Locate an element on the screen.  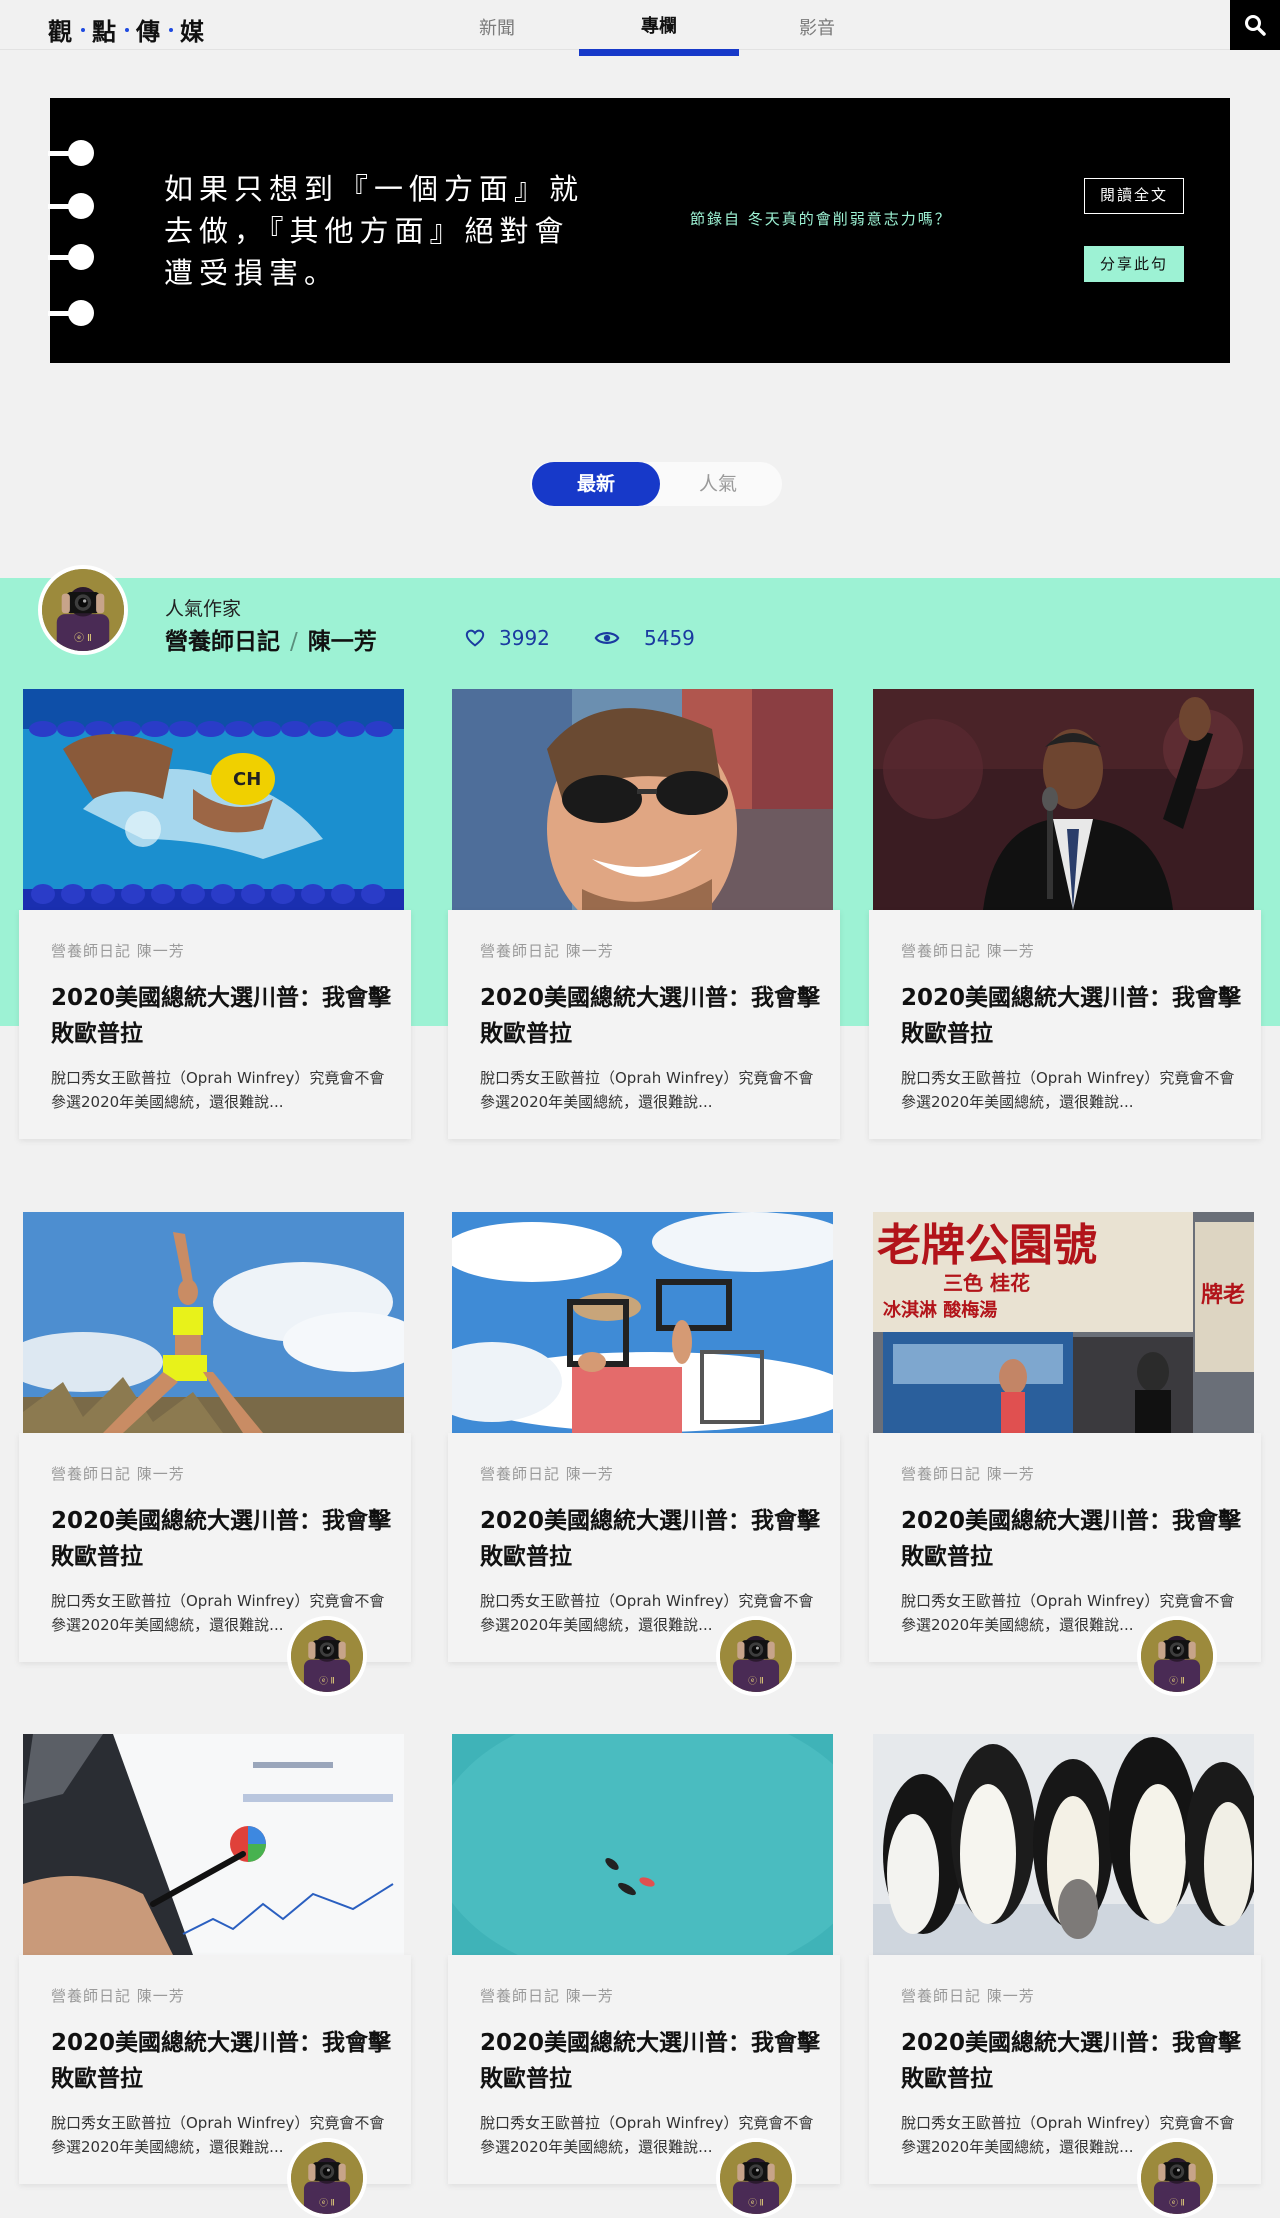
column-name: 營養師日記 is located at coordinates (222, 642).